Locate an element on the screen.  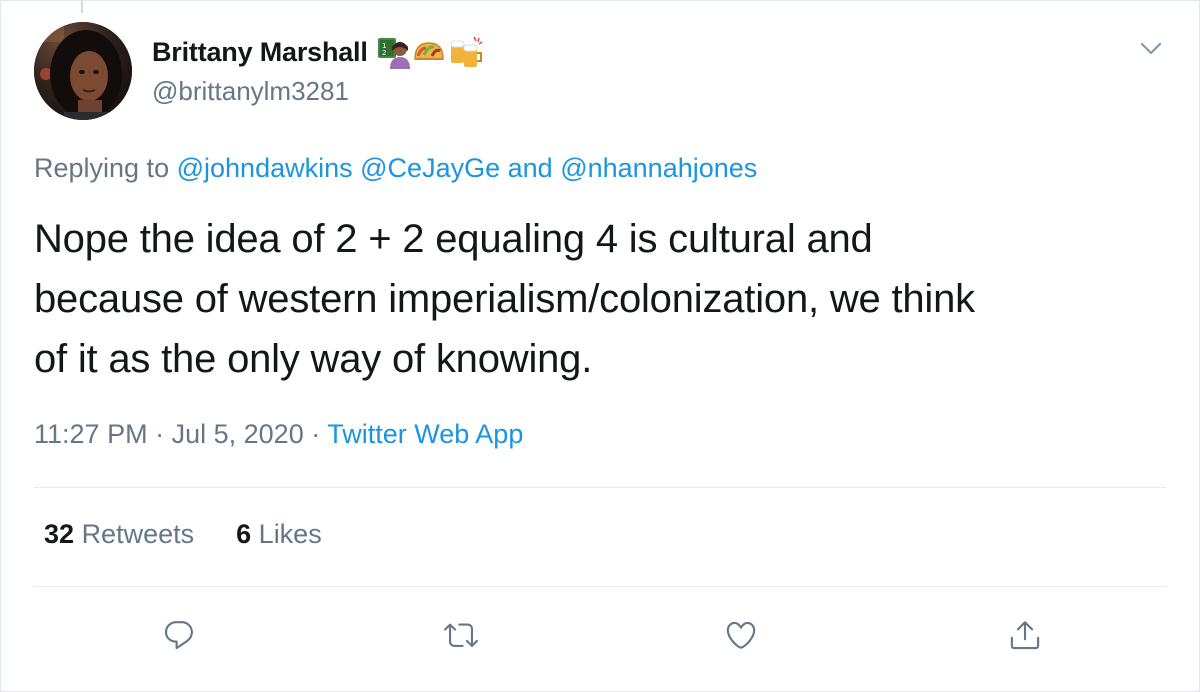
taco-emoji is located at coordinates (428, 51).